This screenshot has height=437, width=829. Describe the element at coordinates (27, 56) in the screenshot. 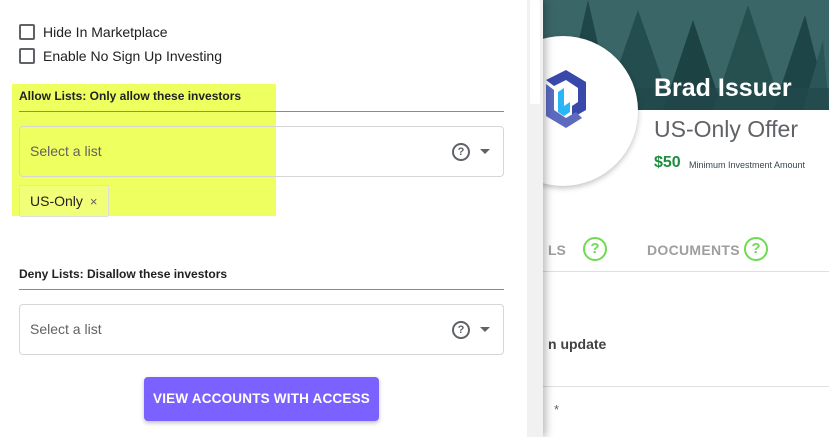

I see `no-signup-investing-checkbox` at that location.